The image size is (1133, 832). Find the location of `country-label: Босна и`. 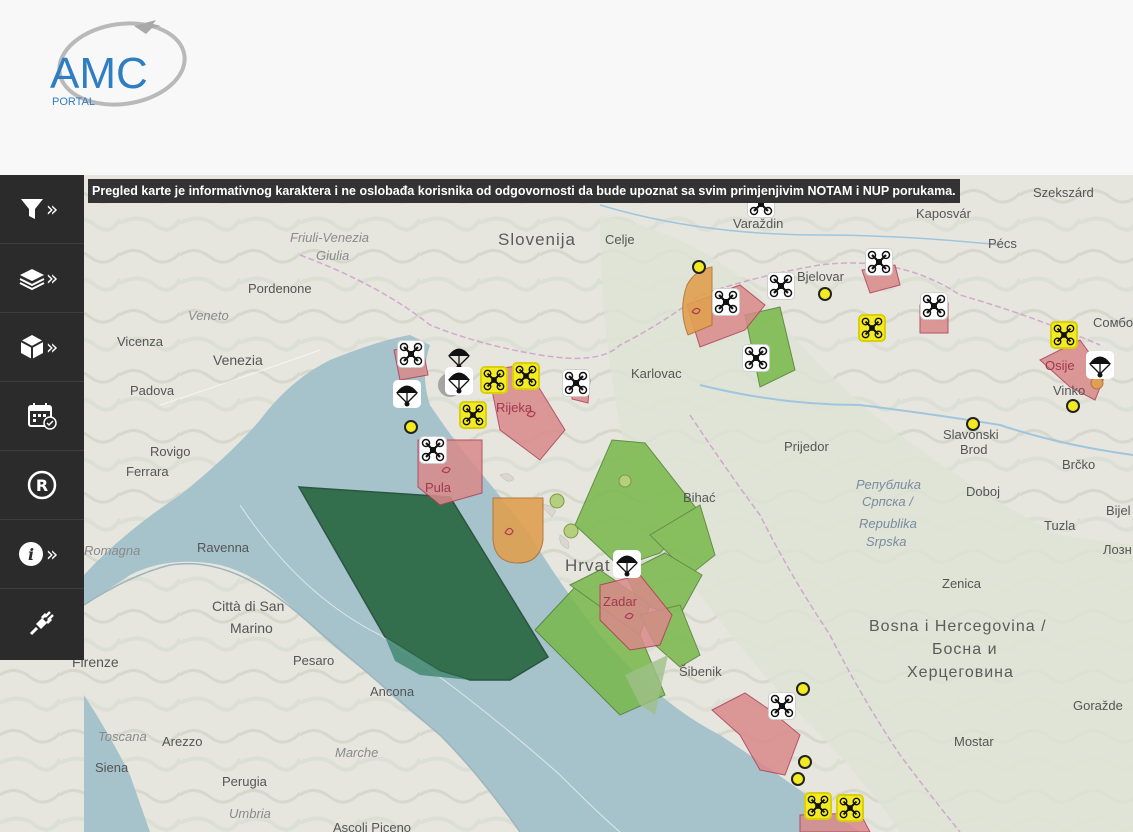

country-label: Босна и is located at coordinates (965, 649).